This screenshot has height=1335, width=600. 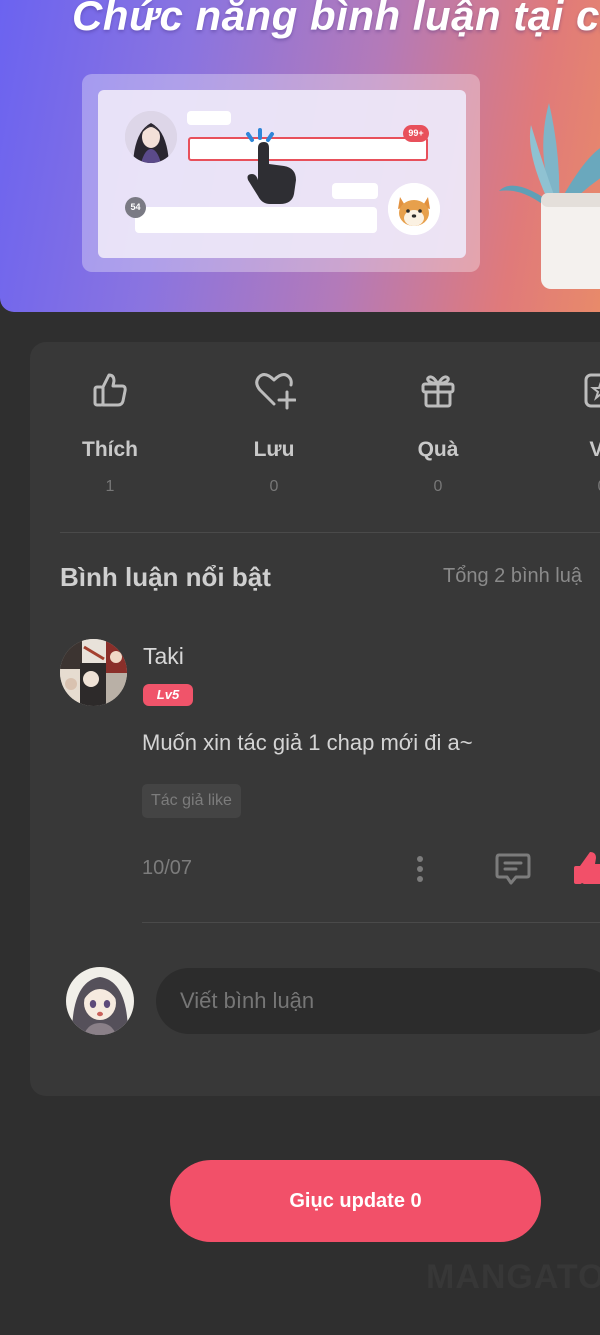 What do you see at coordinates (151, 137) in the screenshot?
I see `banner-avatar-girl` at bounding box center [151, 137].